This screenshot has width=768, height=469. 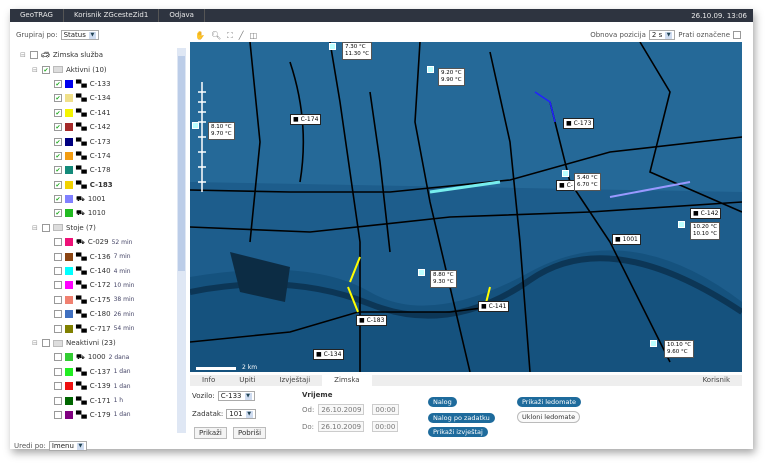 What do you see at coordinates (341, 426) in the screenshot?
I see `to-date-input: 26.10.2009` at bounding box center [341, 426].